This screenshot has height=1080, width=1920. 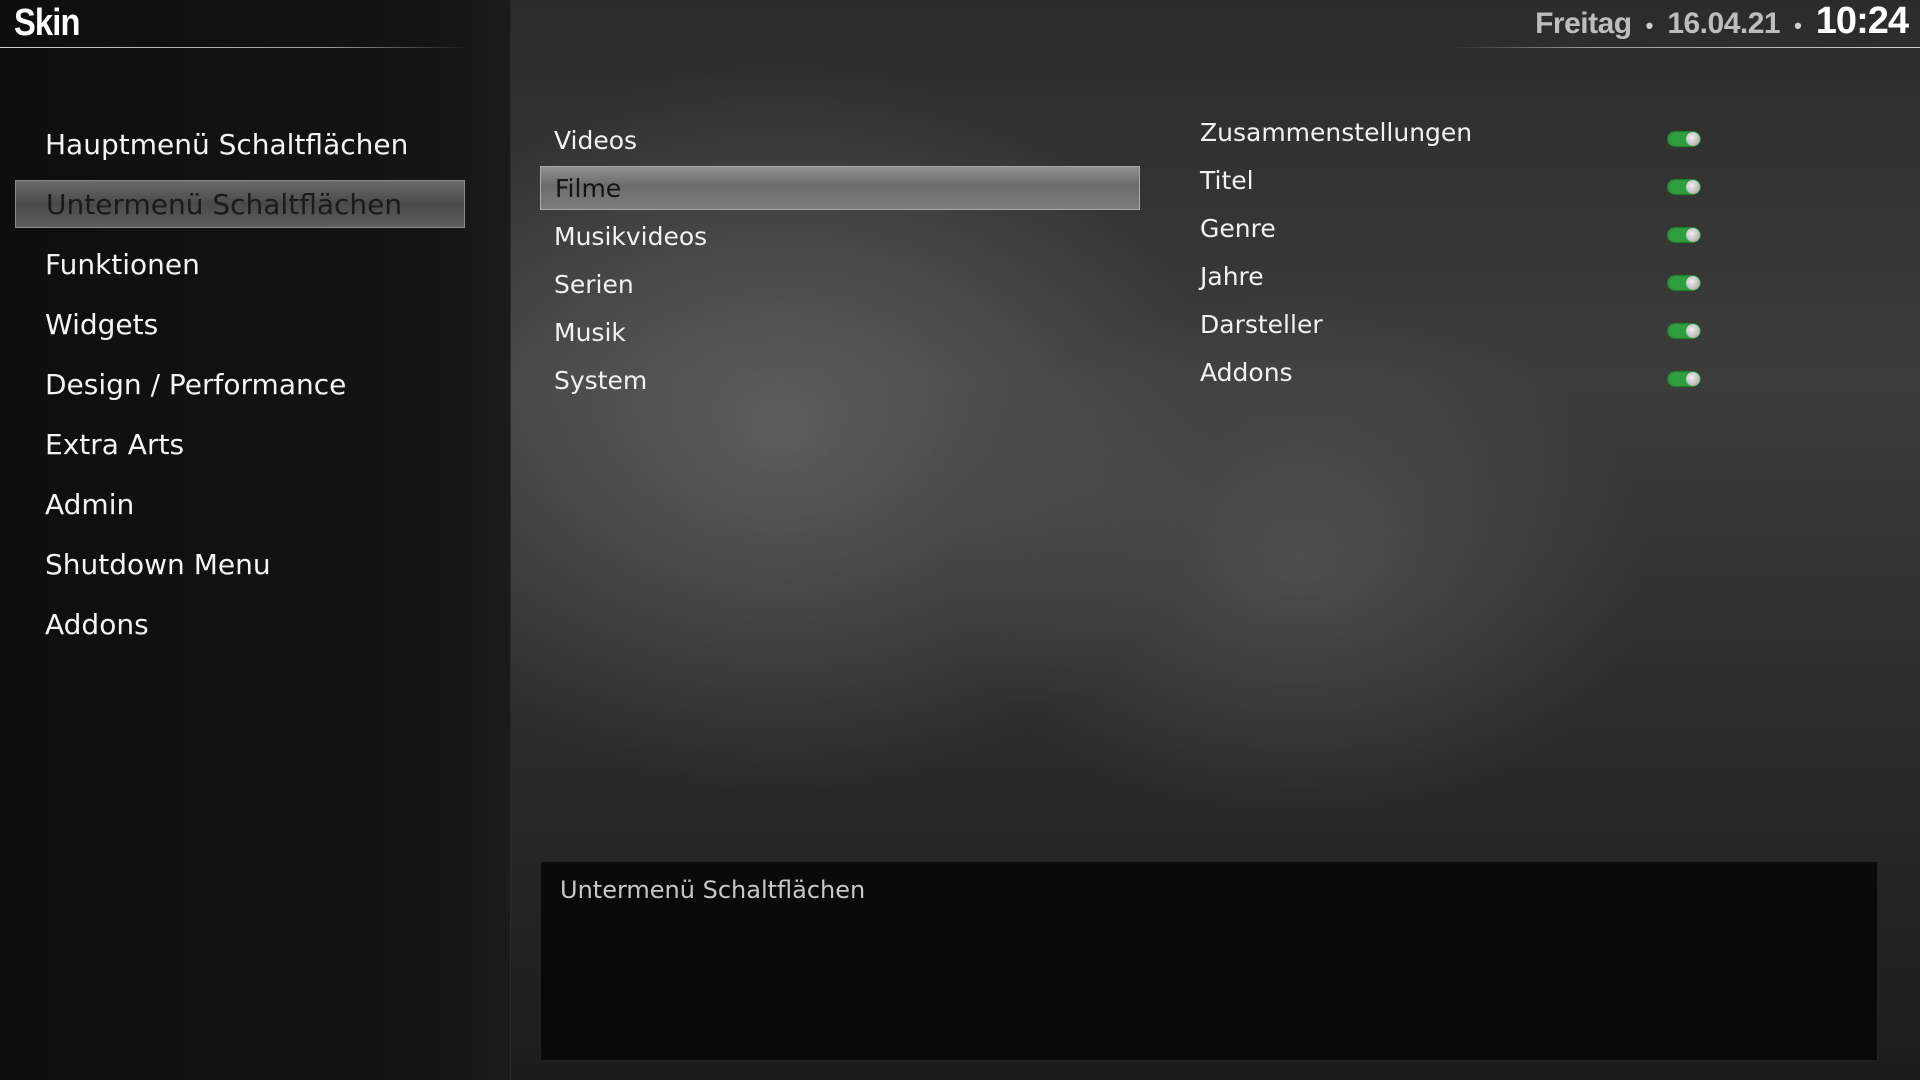 I want to click on option-row-titel: Titel, so click(x=1506, y=188).